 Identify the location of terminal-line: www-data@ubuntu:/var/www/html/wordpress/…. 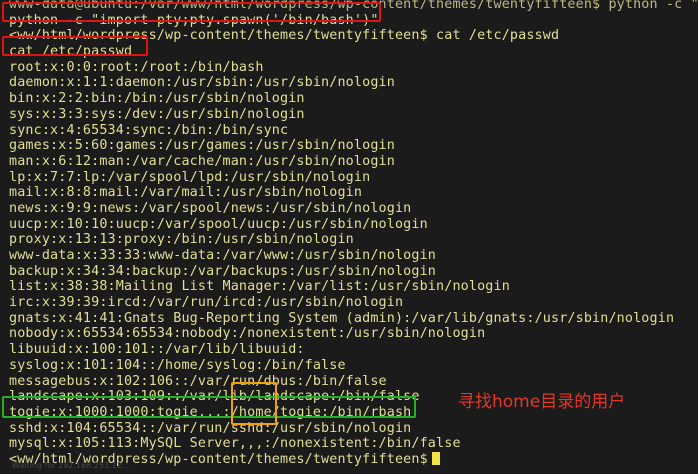
(353, 6).